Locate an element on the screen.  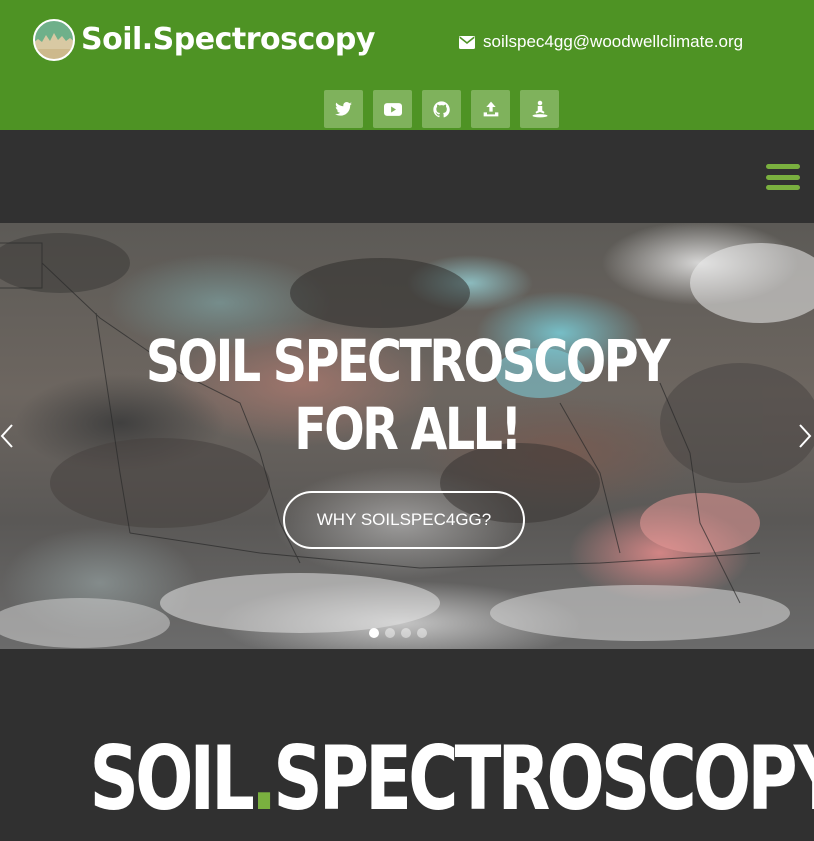
site-logo: Soil.Spectroscopy is located at coordinates (204, 40).